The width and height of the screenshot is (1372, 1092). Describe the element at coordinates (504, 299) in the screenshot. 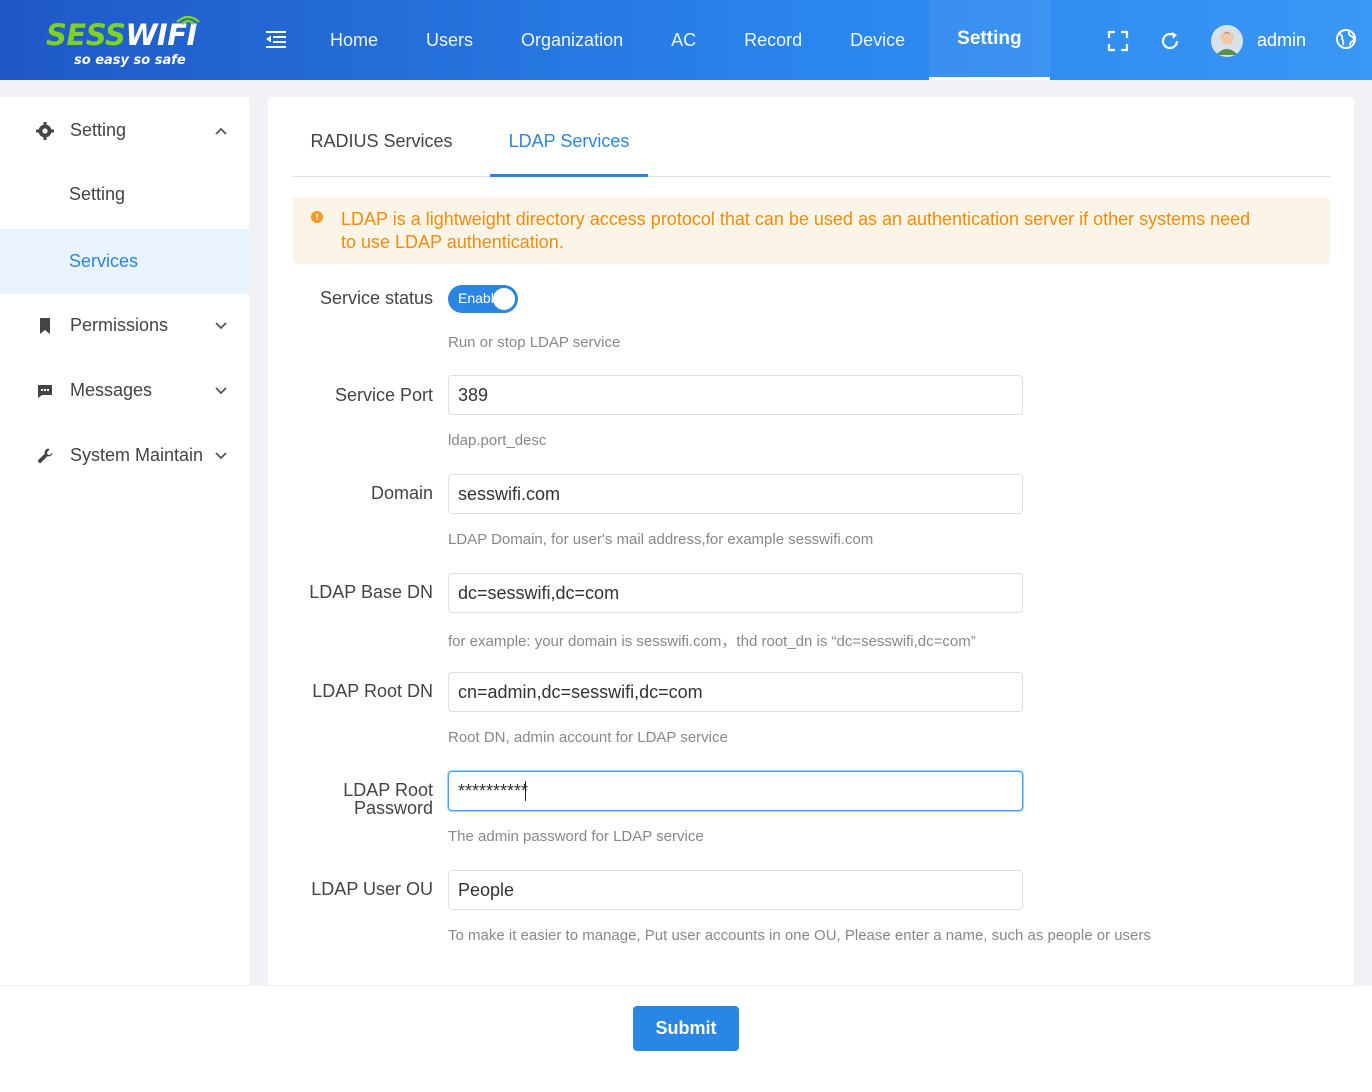

I see `toggle-knob` at that location.